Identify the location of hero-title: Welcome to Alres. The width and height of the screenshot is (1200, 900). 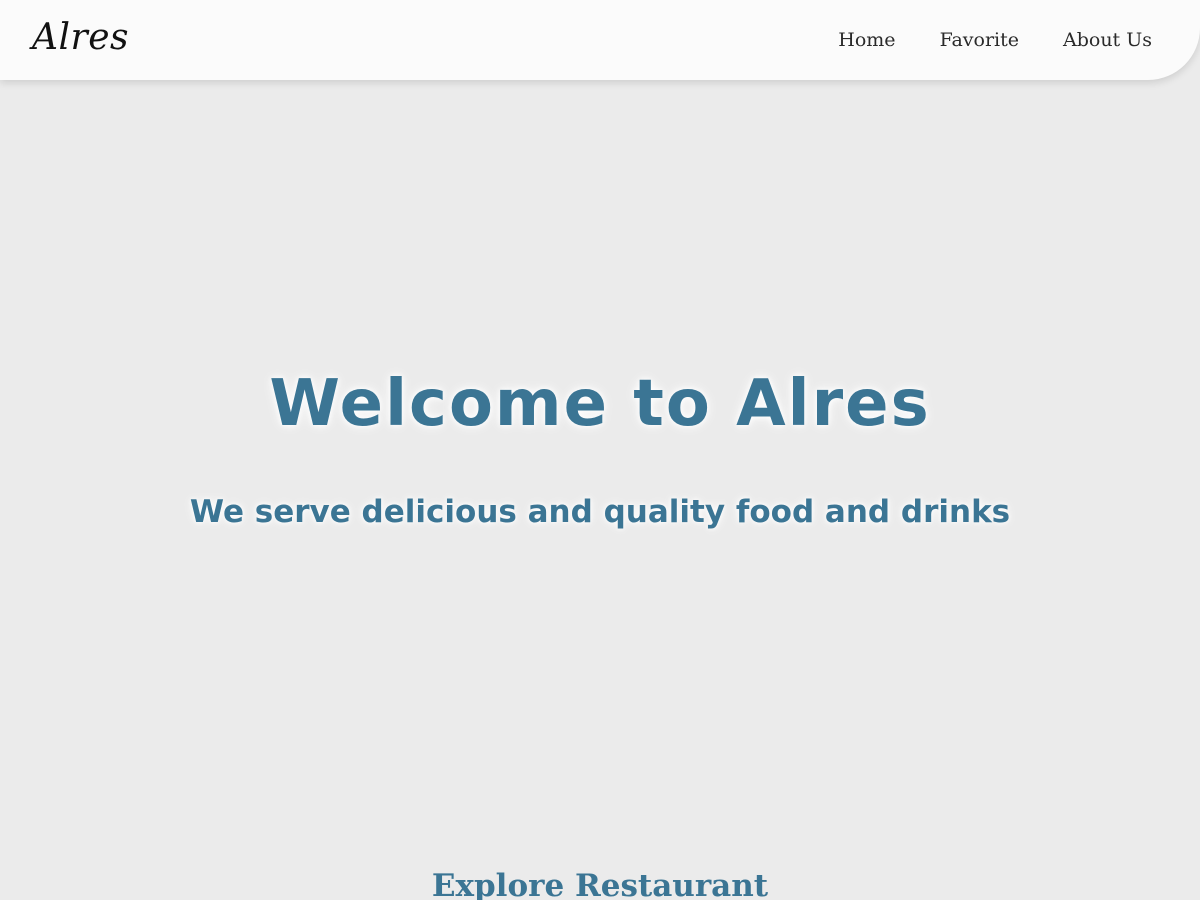
(600, 404).